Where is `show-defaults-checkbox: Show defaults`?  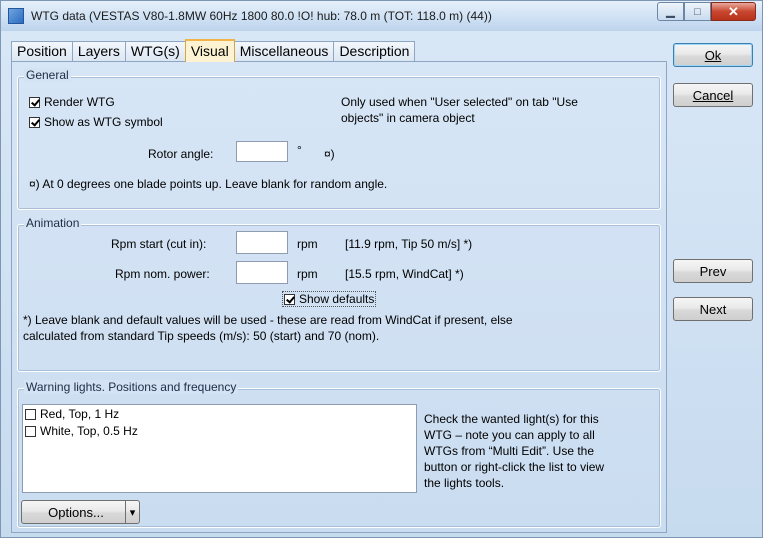 show-defaults-checkbox: Show defaults is located at coordinates (329, 299).